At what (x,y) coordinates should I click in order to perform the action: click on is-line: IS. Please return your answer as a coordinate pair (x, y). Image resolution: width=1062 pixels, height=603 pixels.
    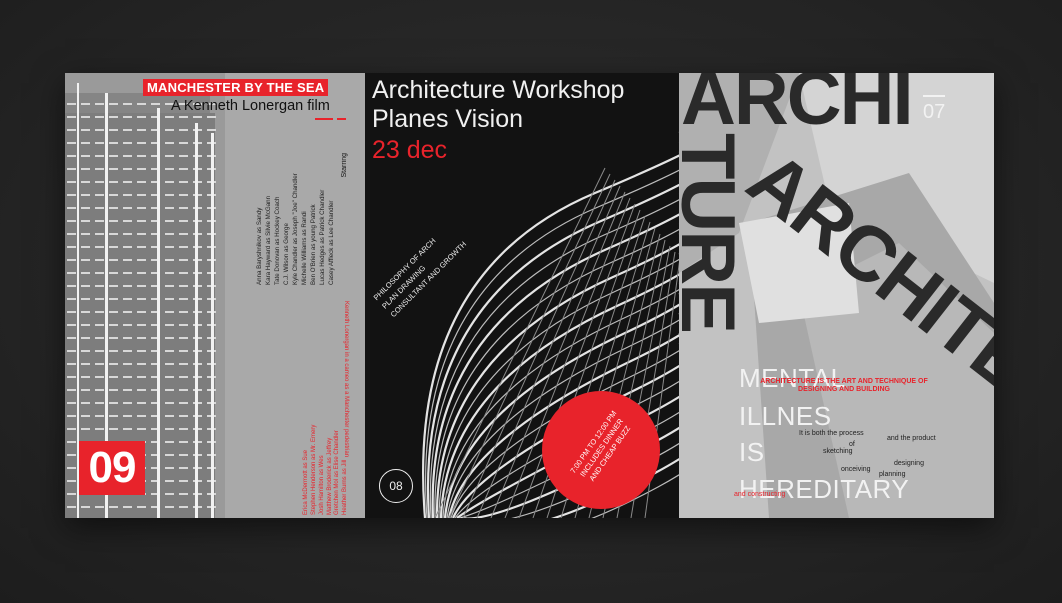
    Looking at the image, I should click on (752, 452).